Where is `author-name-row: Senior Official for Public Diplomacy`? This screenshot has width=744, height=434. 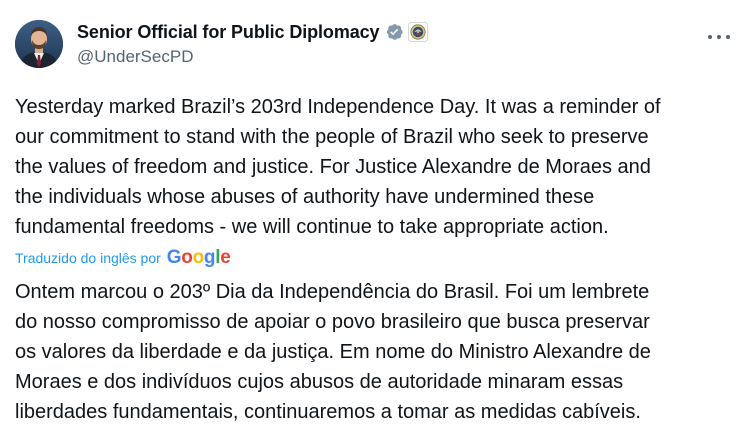
author-name-row: Senior Official for Public Diplomacy is located at coordinates (253, 32).